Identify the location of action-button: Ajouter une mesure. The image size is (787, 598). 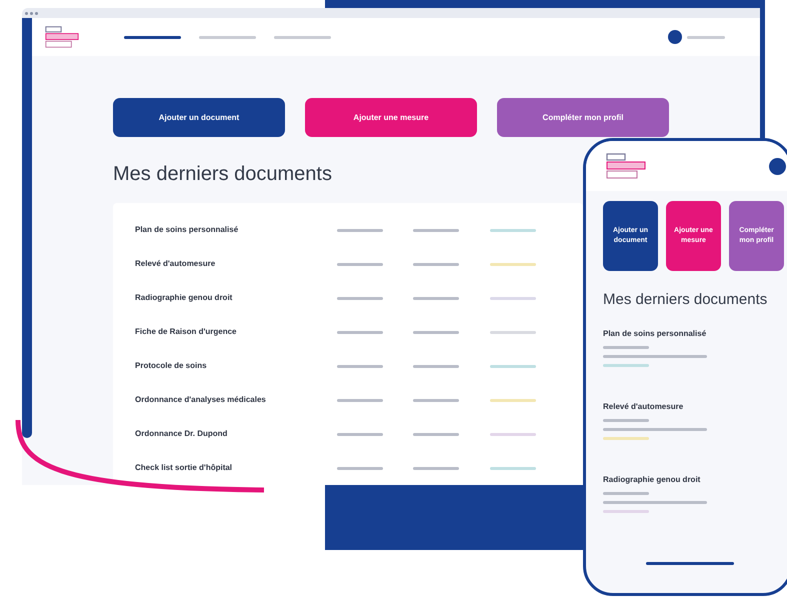
(391, 117).